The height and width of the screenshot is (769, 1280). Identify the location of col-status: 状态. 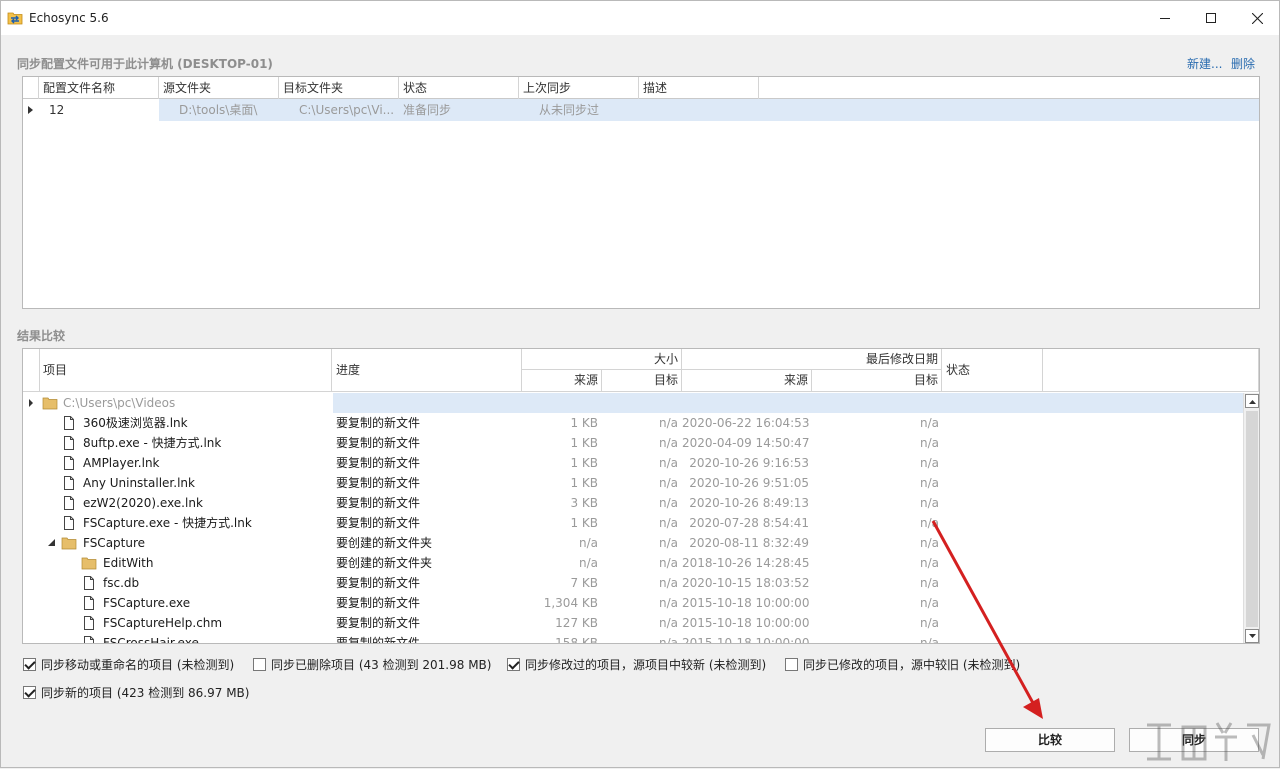
(459, 88).